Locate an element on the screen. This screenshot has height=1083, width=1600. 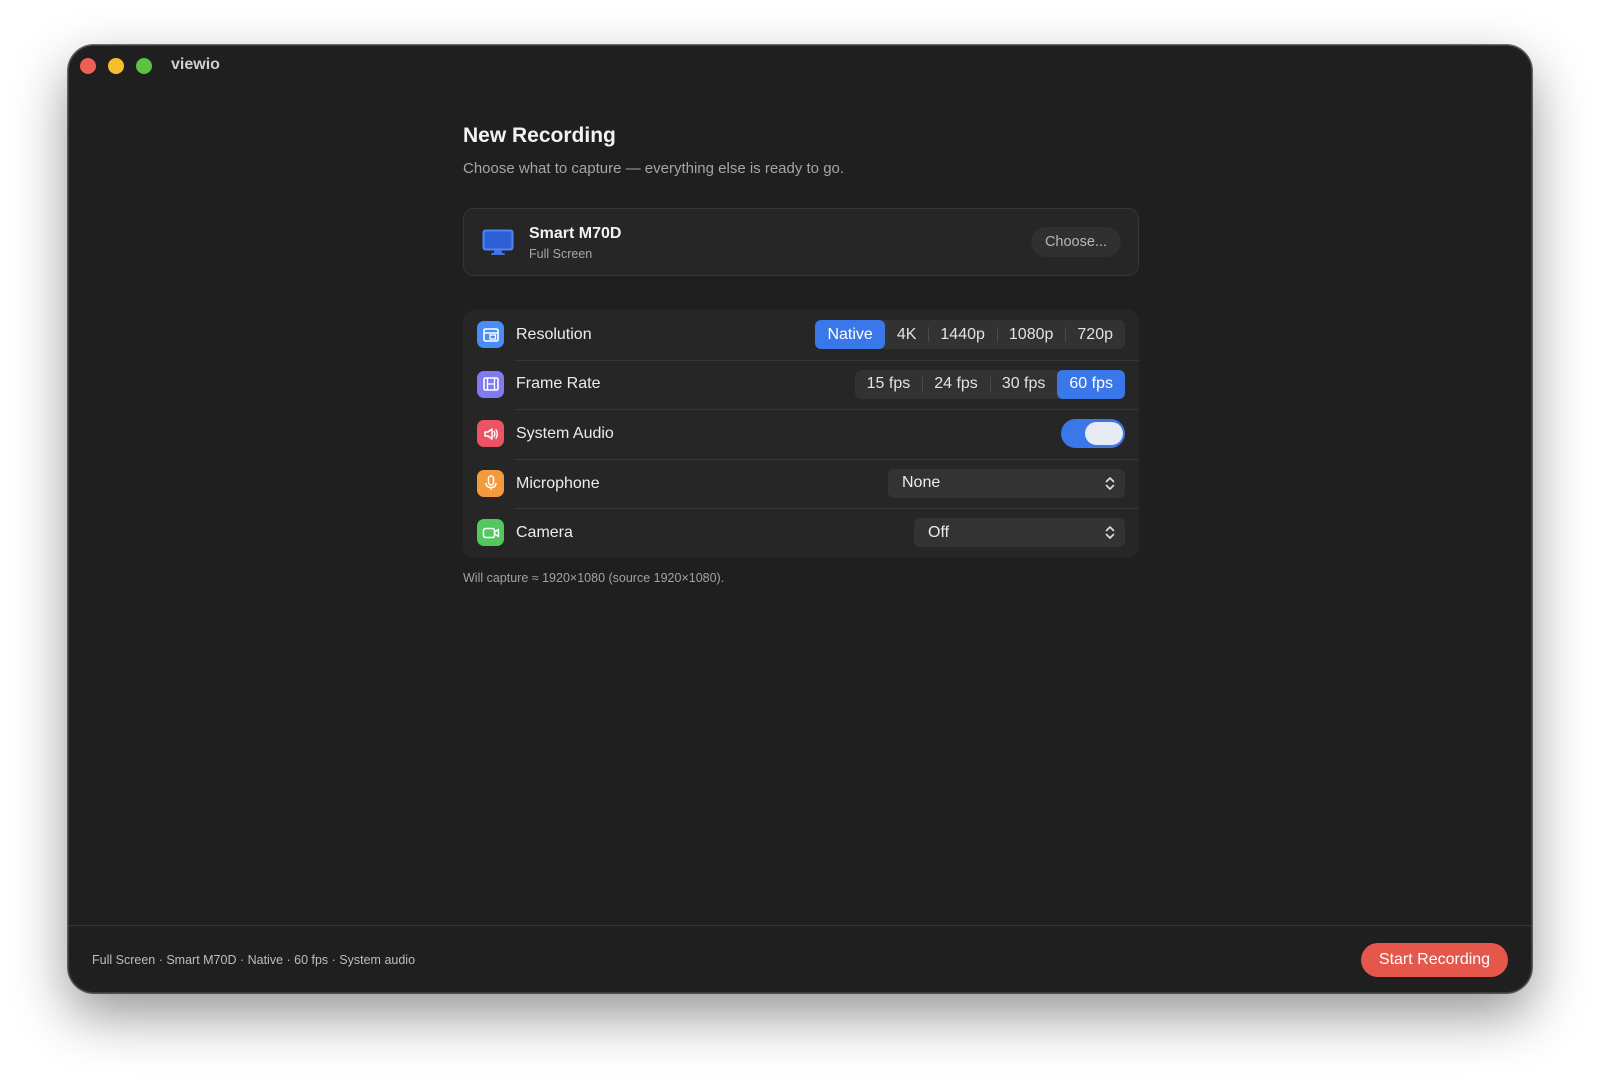
resolution-row: Resolution Native 4K 1440p 1080p 720p is located at coordinates (801, 335).